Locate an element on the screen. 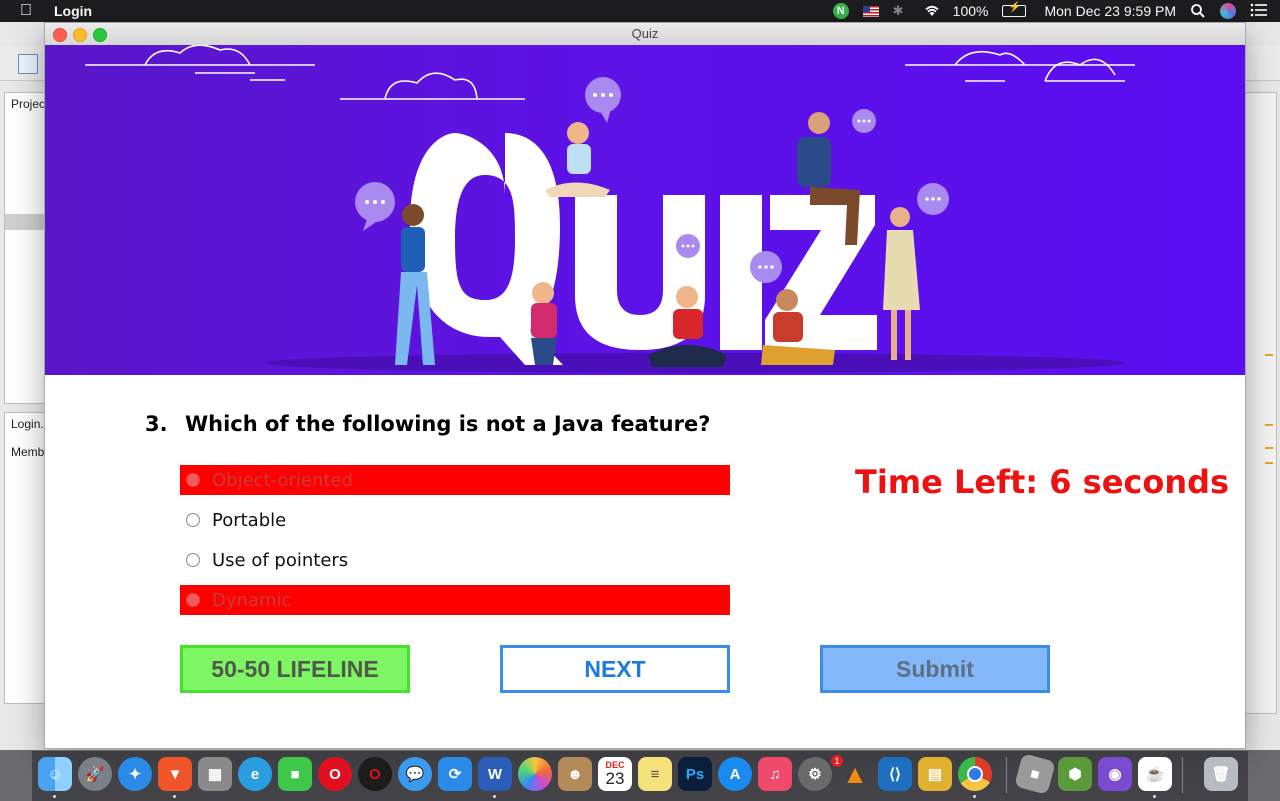 The height and width of the screenshot is (801, 1280). facetime-icon: ■ is located at coordinates (295, 774).